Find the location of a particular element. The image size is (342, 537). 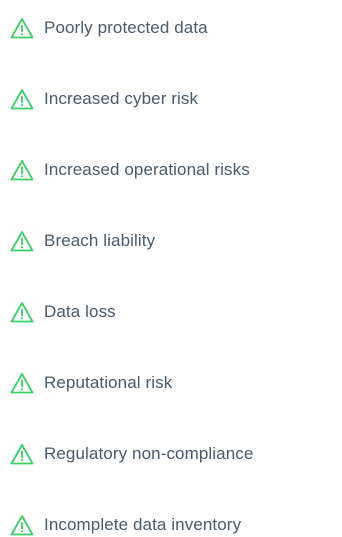

risk-item-regulatory-non-compliance: Regulatory non-compliance is located at coordinates (131, 454).